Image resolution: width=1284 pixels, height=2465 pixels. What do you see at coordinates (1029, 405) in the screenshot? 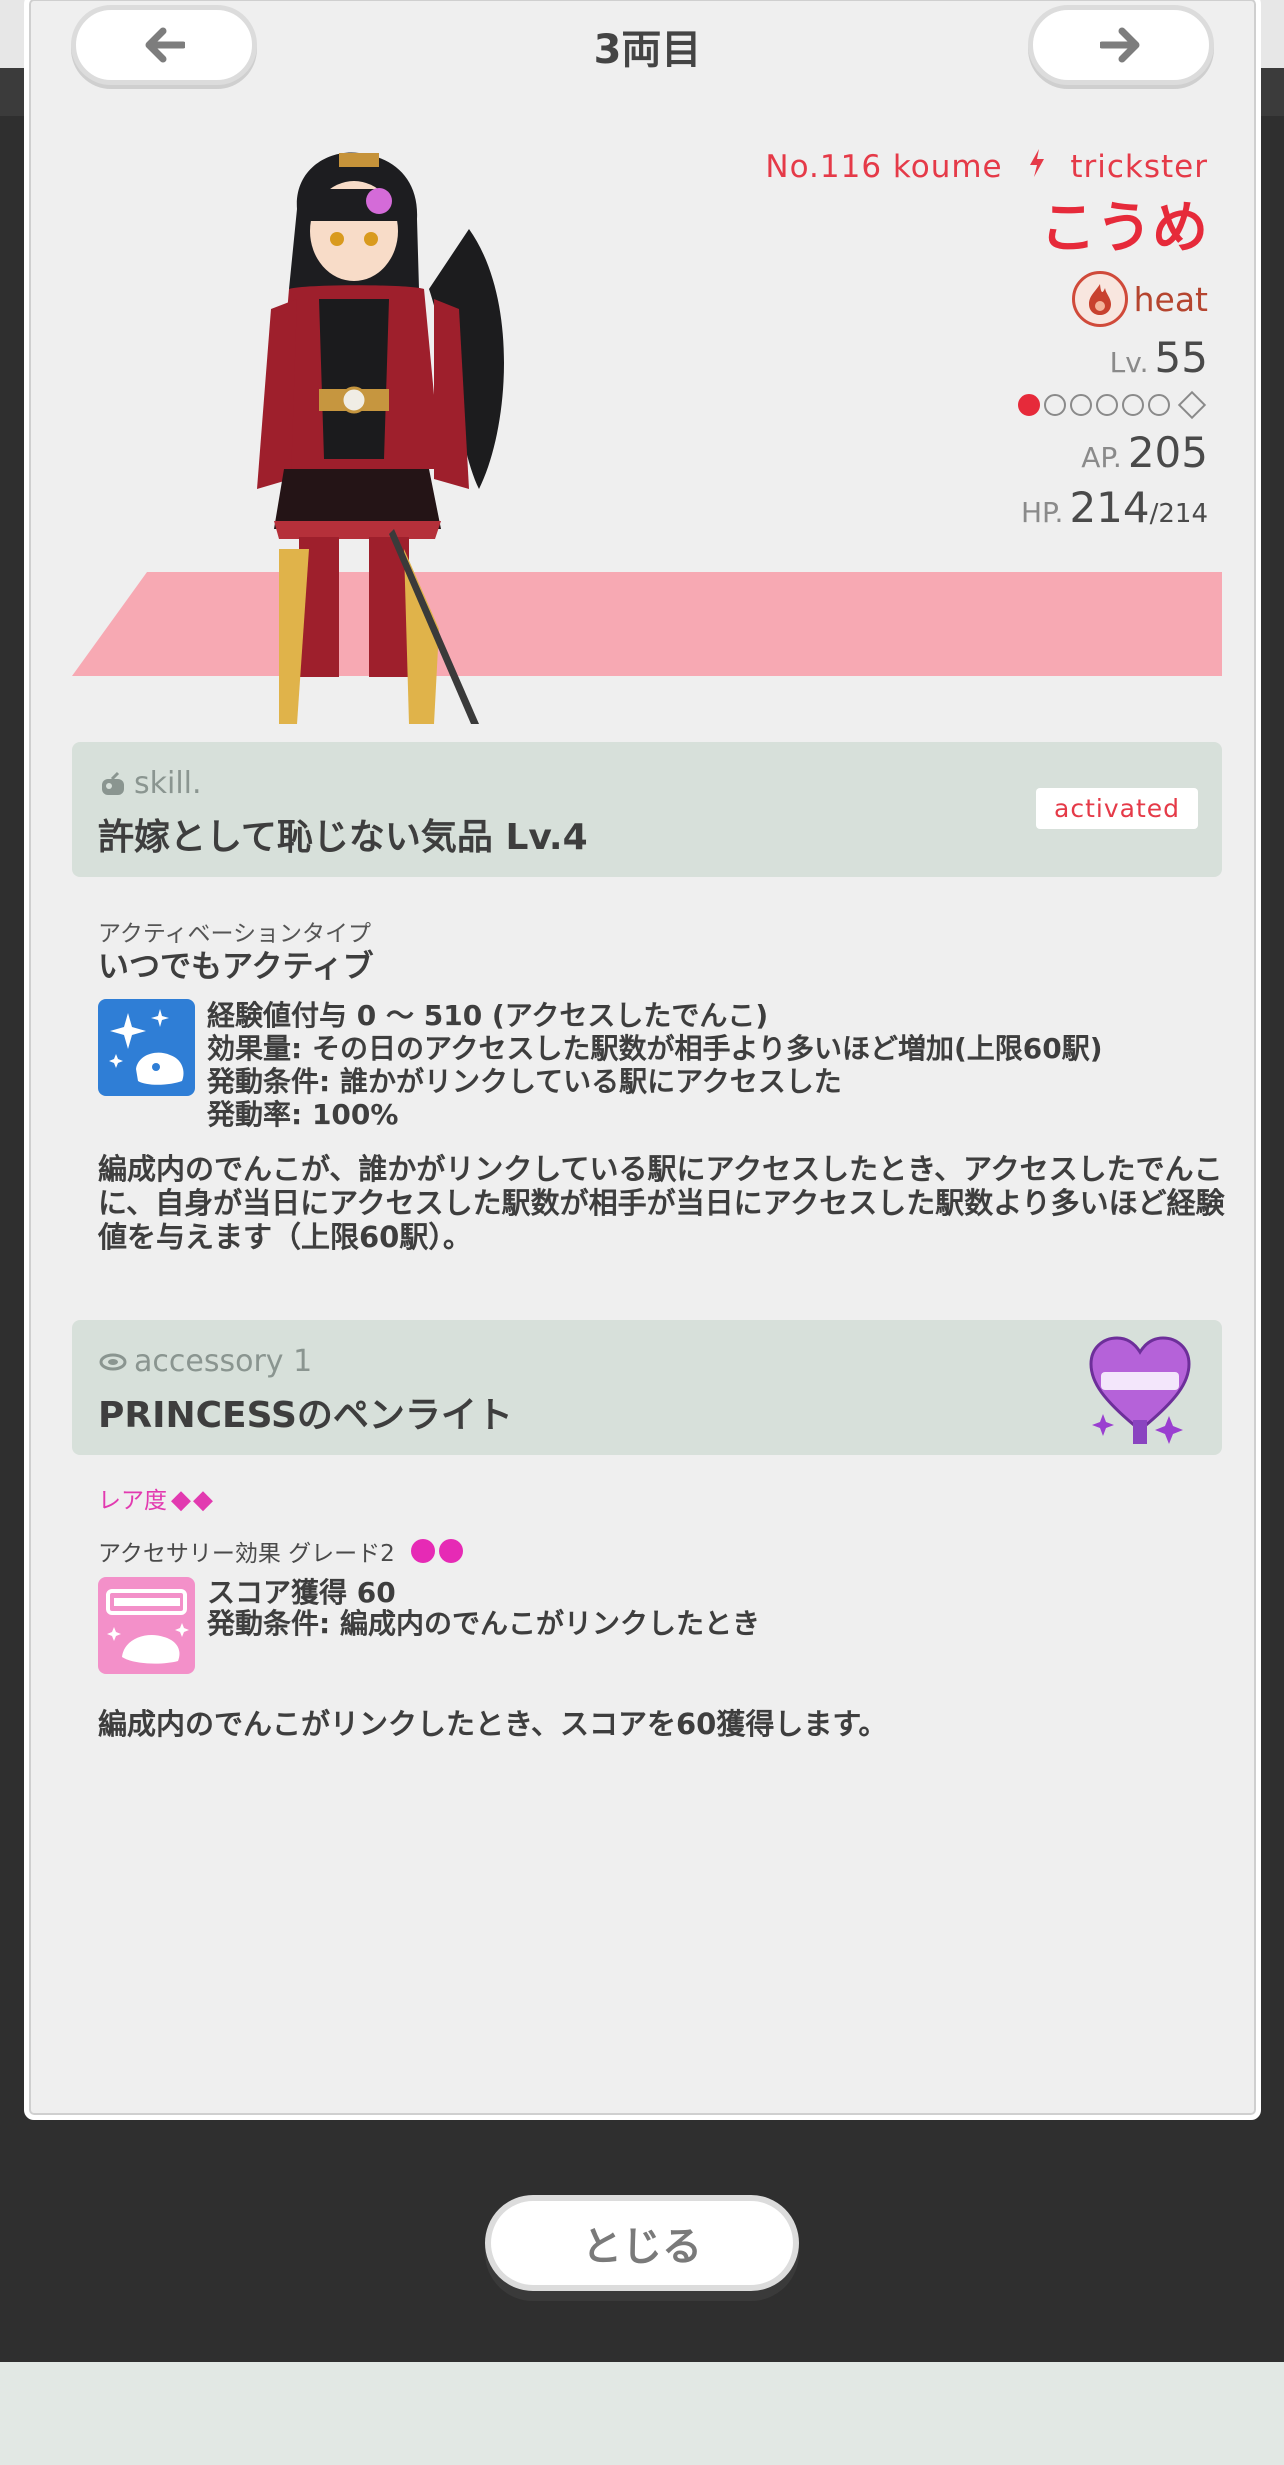
I see `rank-dot-filled` at bounding box center [1029, 405].